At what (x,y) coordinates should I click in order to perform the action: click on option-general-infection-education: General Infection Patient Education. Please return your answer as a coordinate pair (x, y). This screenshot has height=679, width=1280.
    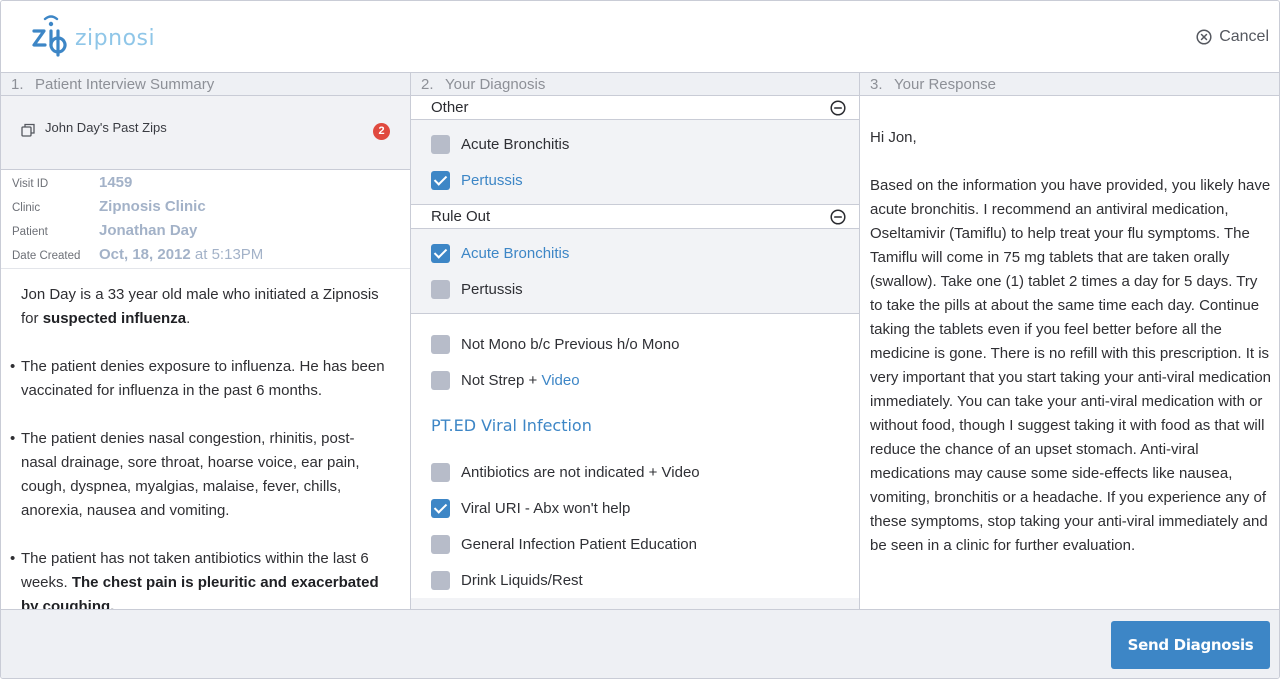
    Looking at the image, I should click on (635, 544).